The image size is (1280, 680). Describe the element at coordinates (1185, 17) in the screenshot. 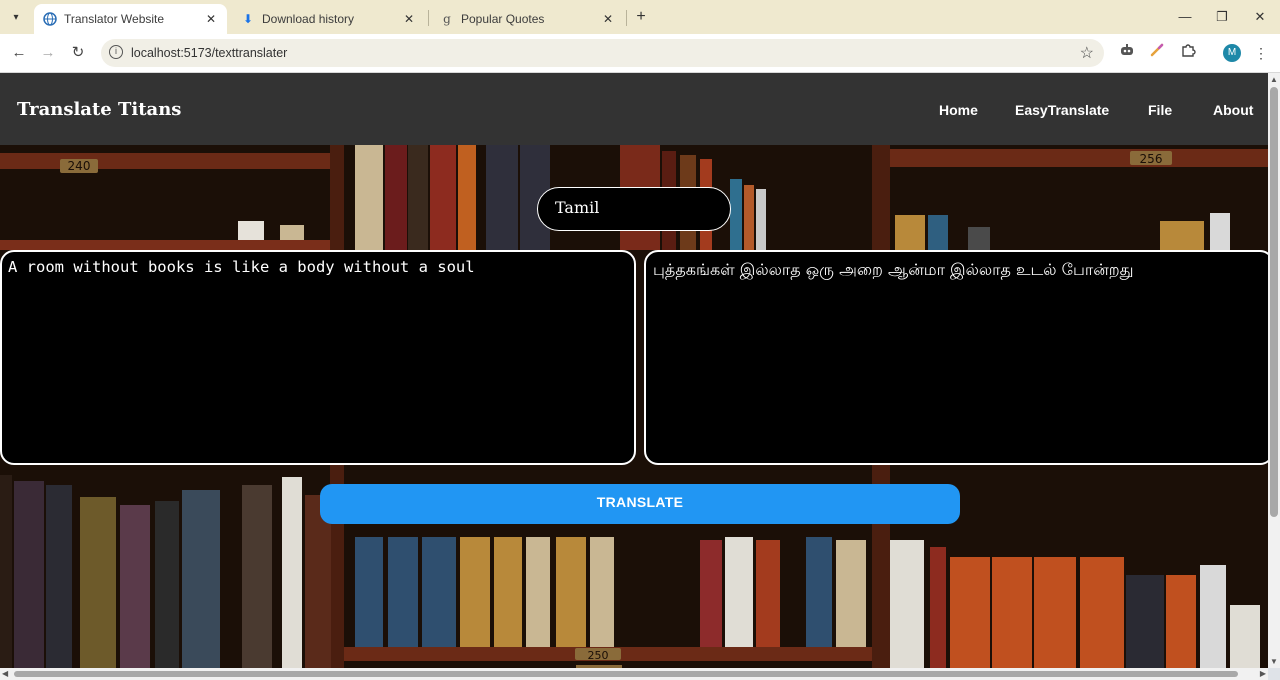

I see `minimize-button: —` at that location.